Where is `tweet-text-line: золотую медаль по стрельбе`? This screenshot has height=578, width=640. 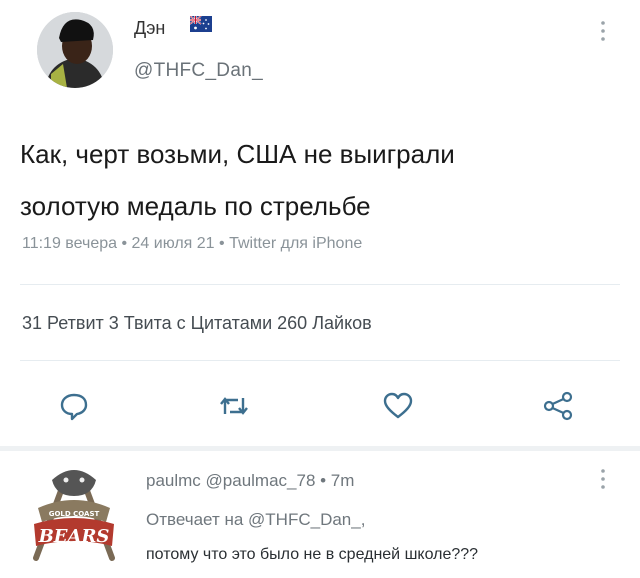
tweet-text-line: золотую медаль по стрельбе is located at coordinates (195, 206).